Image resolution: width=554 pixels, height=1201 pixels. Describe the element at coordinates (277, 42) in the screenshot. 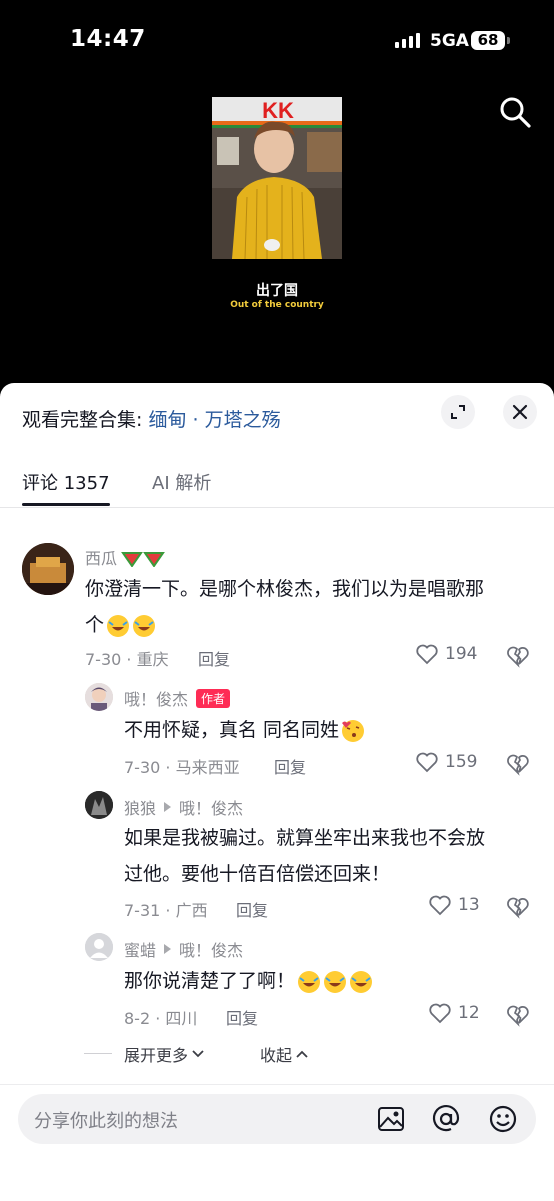

I see `status-bar: 14:47 5GA 68` at that location.